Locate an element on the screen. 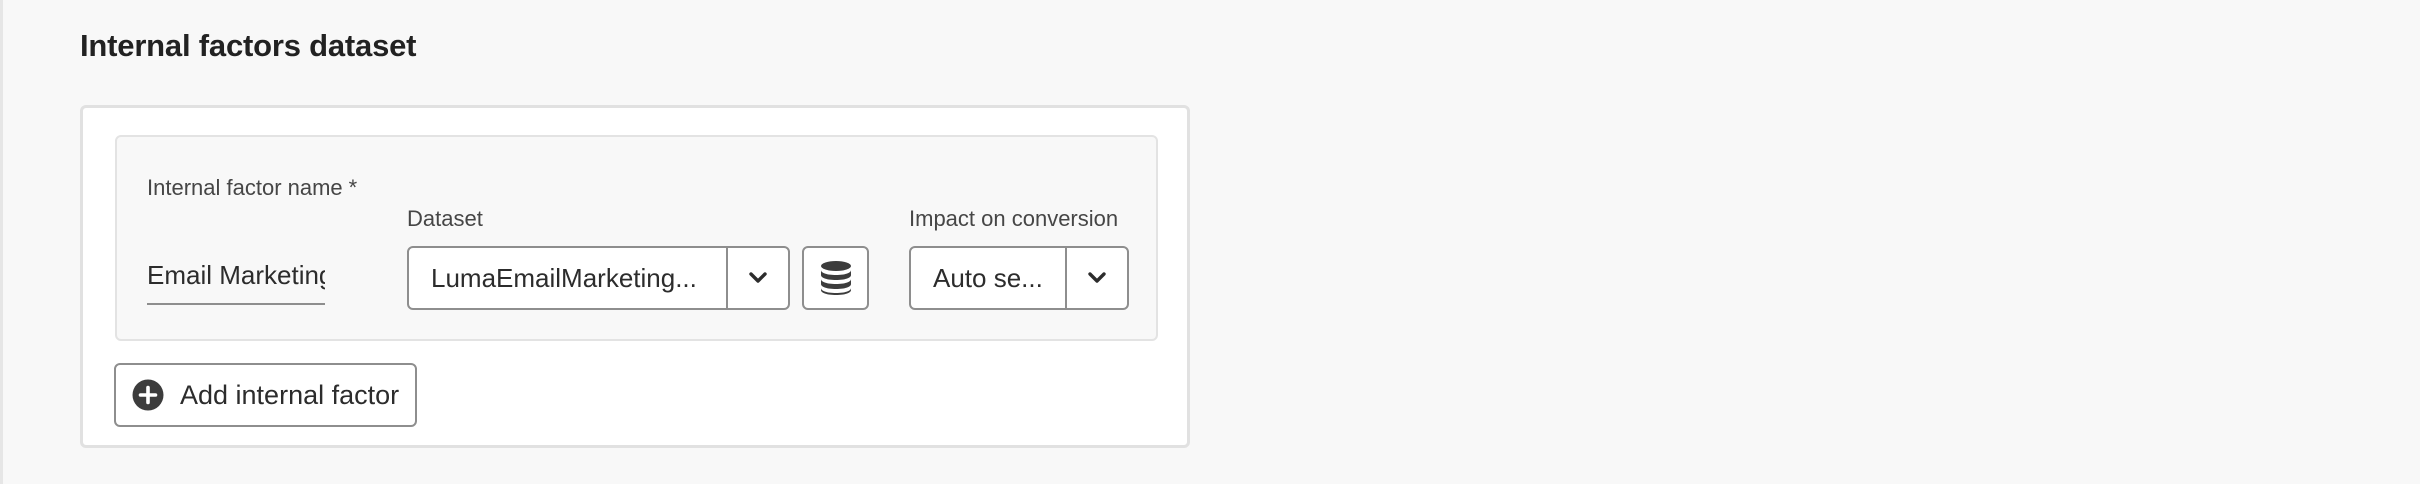 Image resolution: width=2420 pixels, height=484 pixels. left-edge-divider is located at coordinates (1, 242).